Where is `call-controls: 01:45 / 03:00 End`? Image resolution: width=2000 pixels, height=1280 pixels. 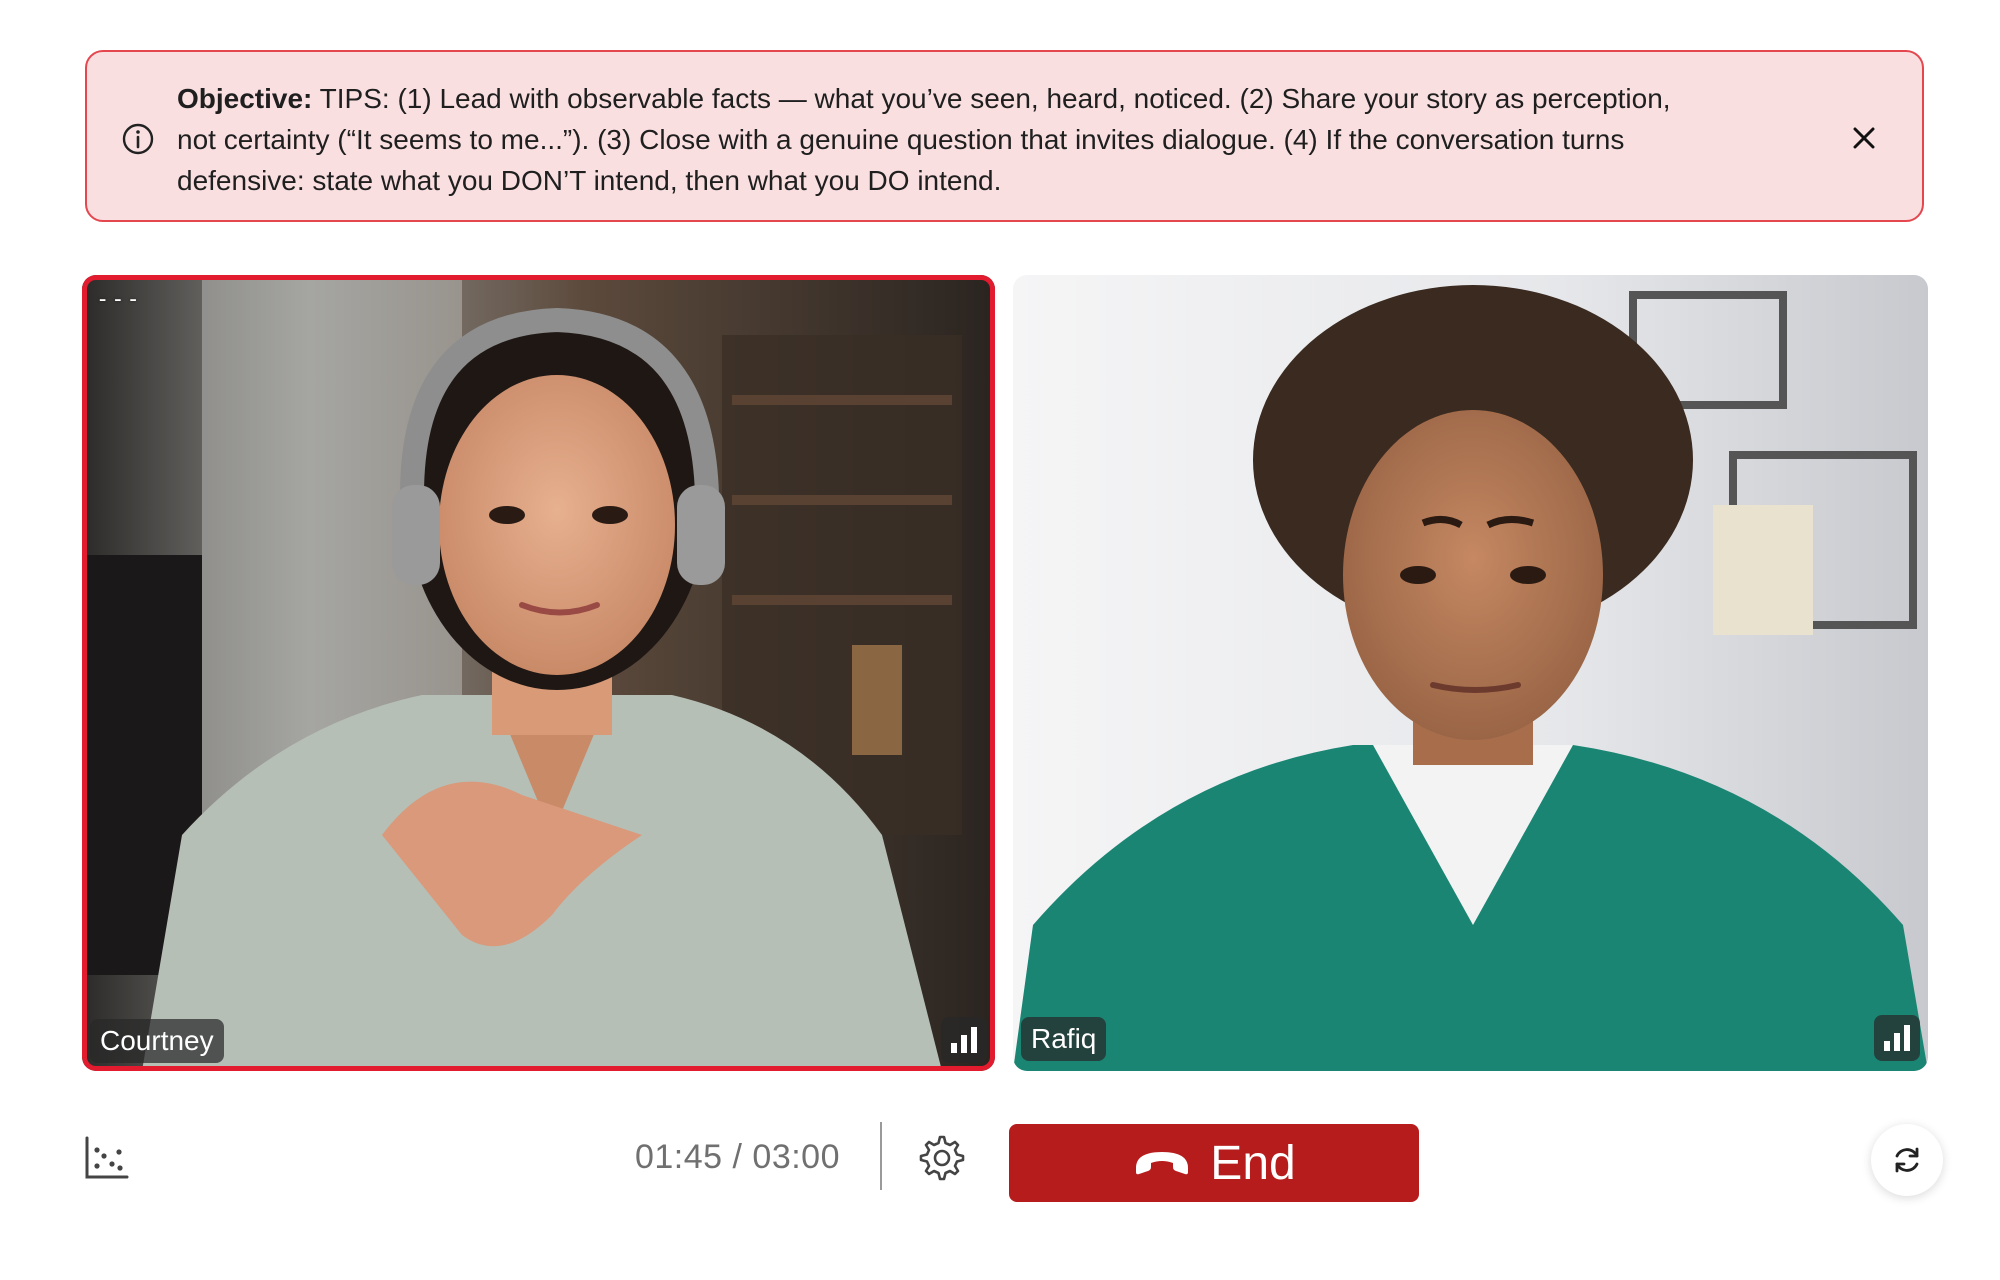 call-controls: 01:45 / 03:00 End is located at coordinates (1000, 1160).